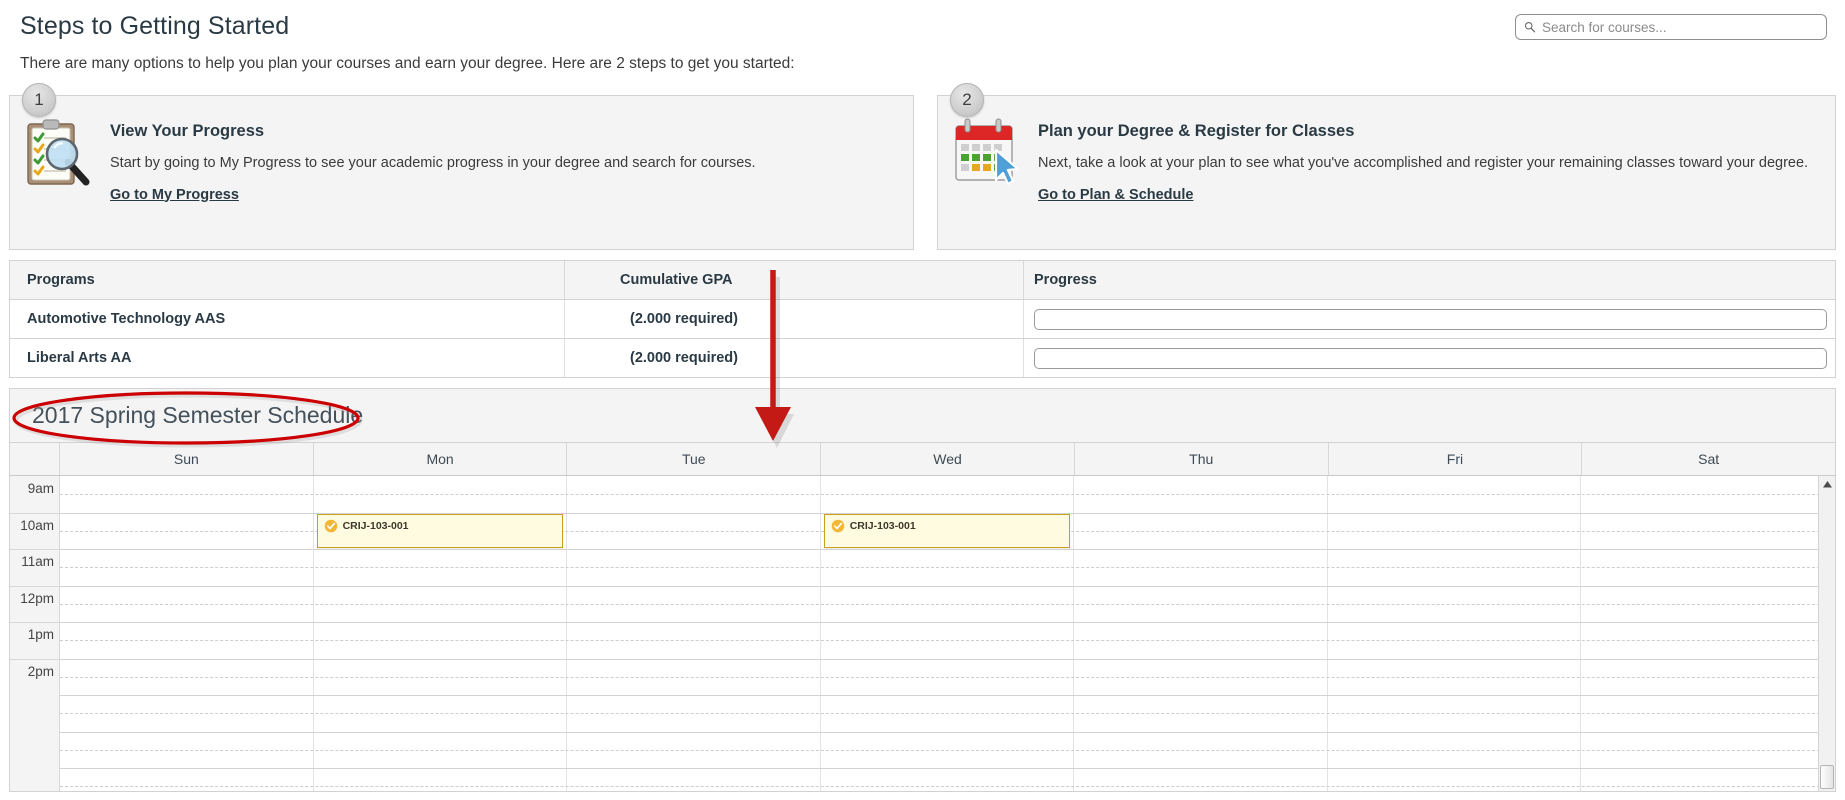  Describe the element at coordinates (187, 459) in the screenshot. I see `day-header-sun: Sun` at that location.